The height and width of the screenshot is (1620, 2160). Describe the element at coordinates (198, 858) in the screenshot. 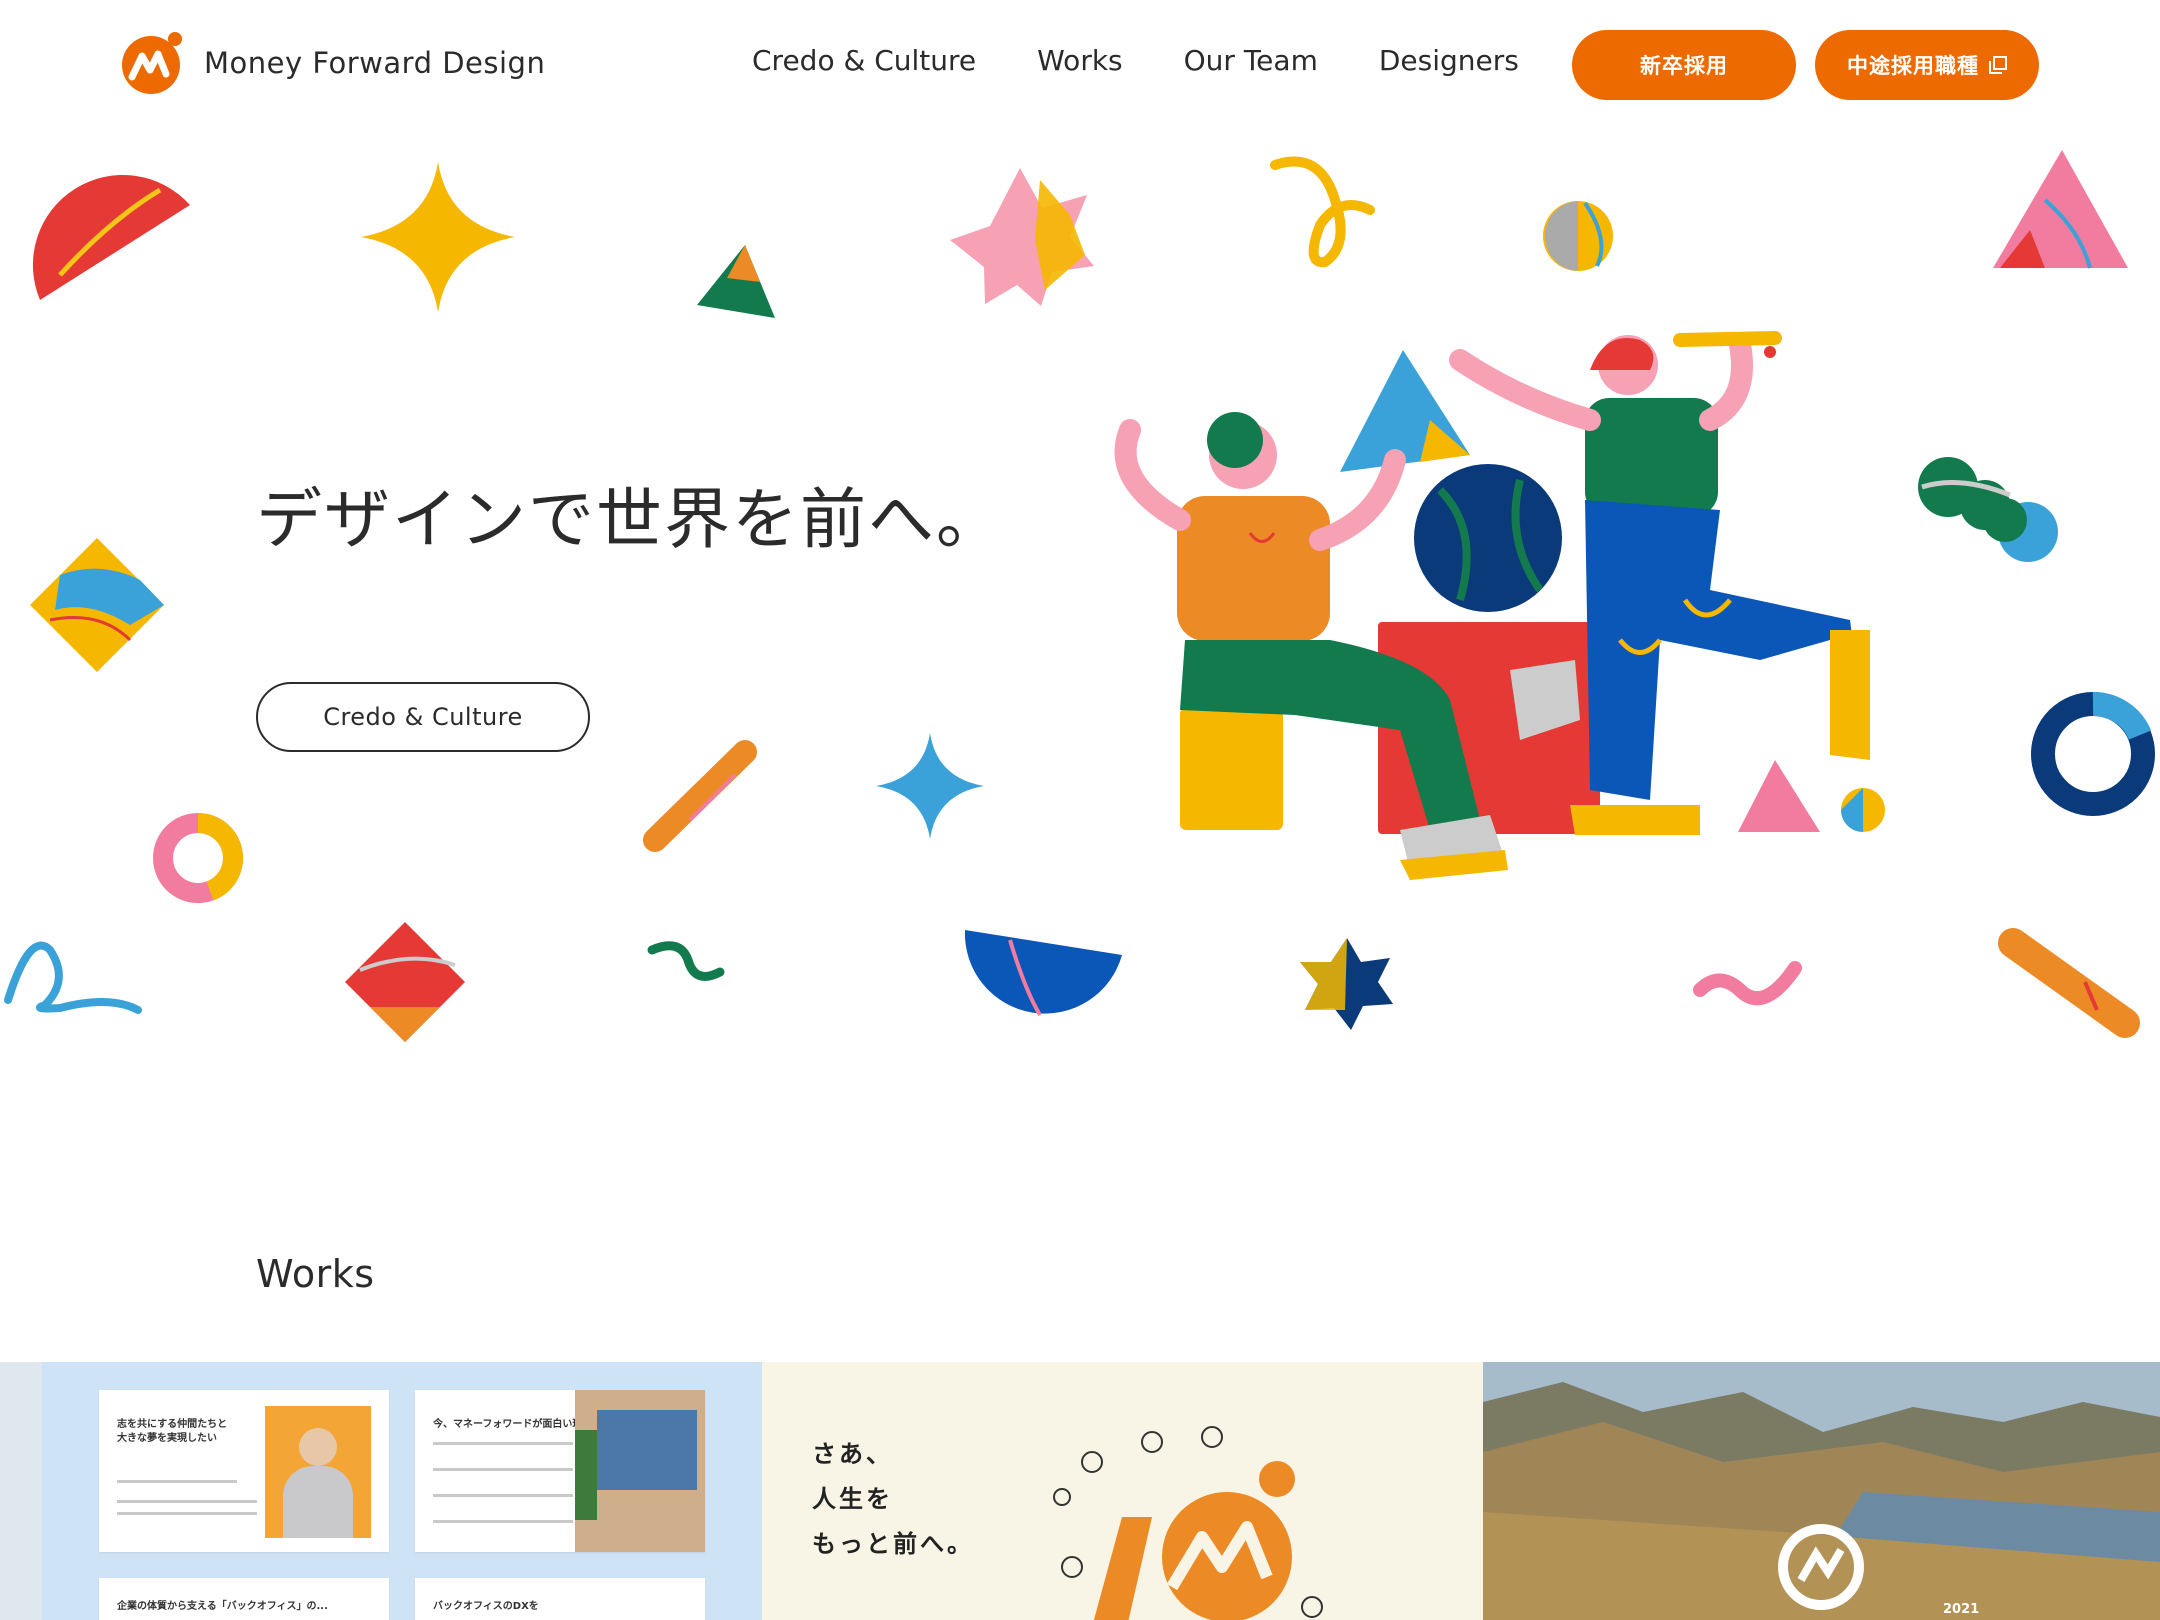

I see `pink-ring-shape` at that location.